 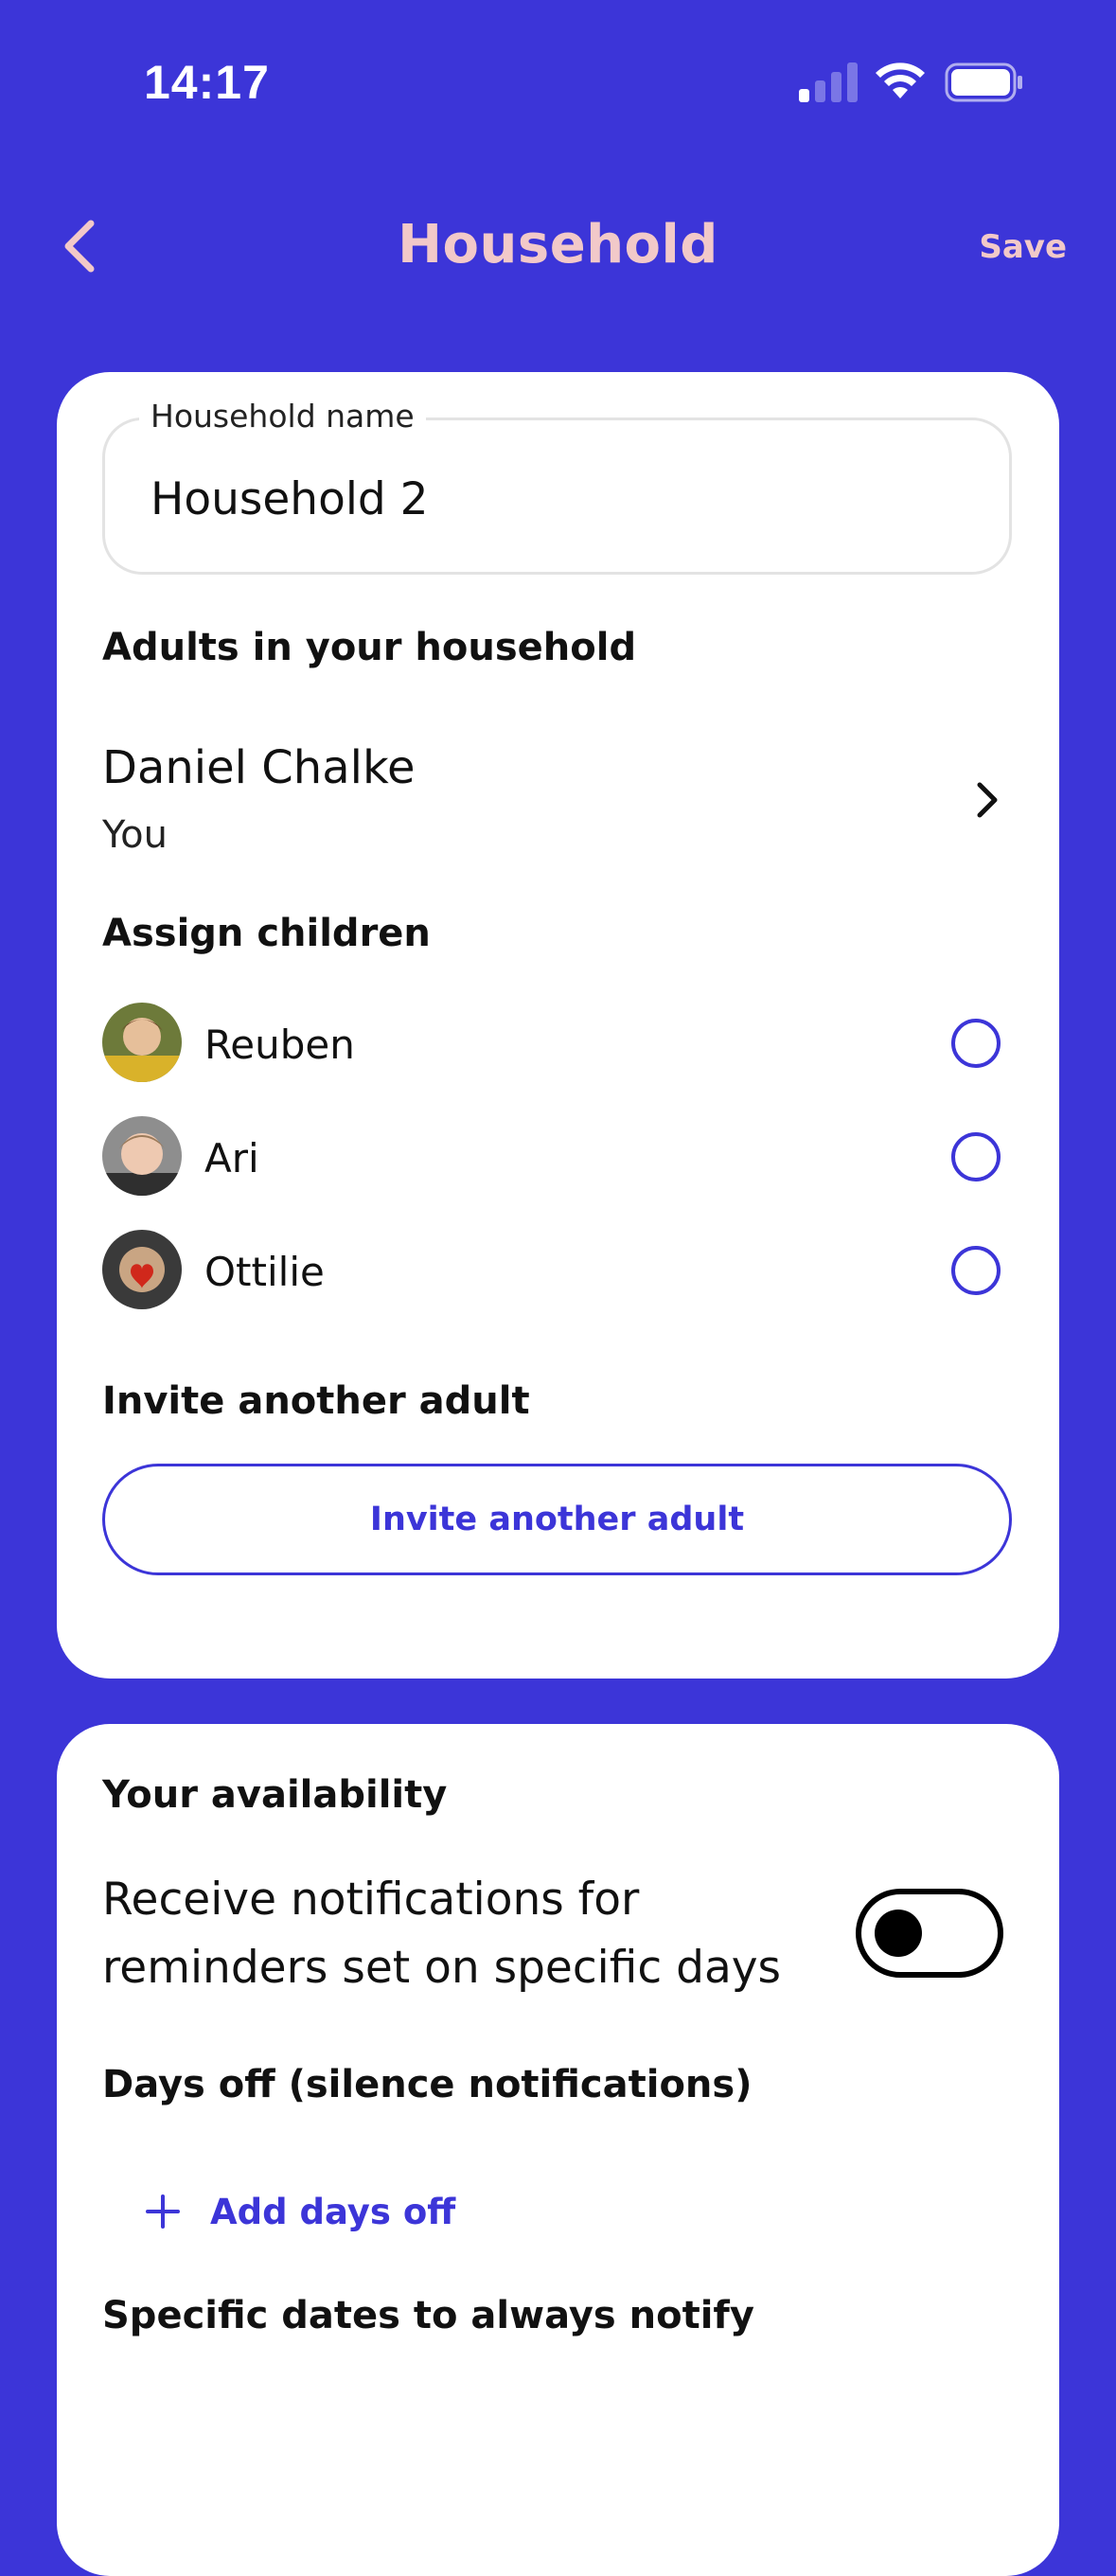 I want to click on child-name: Ottilie, so click(x=264, y=1272).